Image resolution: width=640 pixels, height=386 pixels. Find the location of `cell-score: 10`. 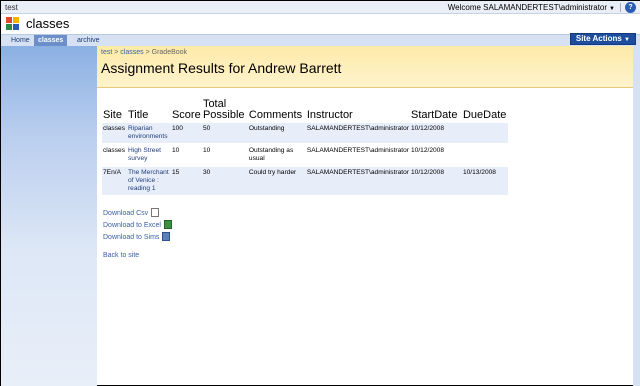

cell-score: 10 is located at coordinates (175, 150).